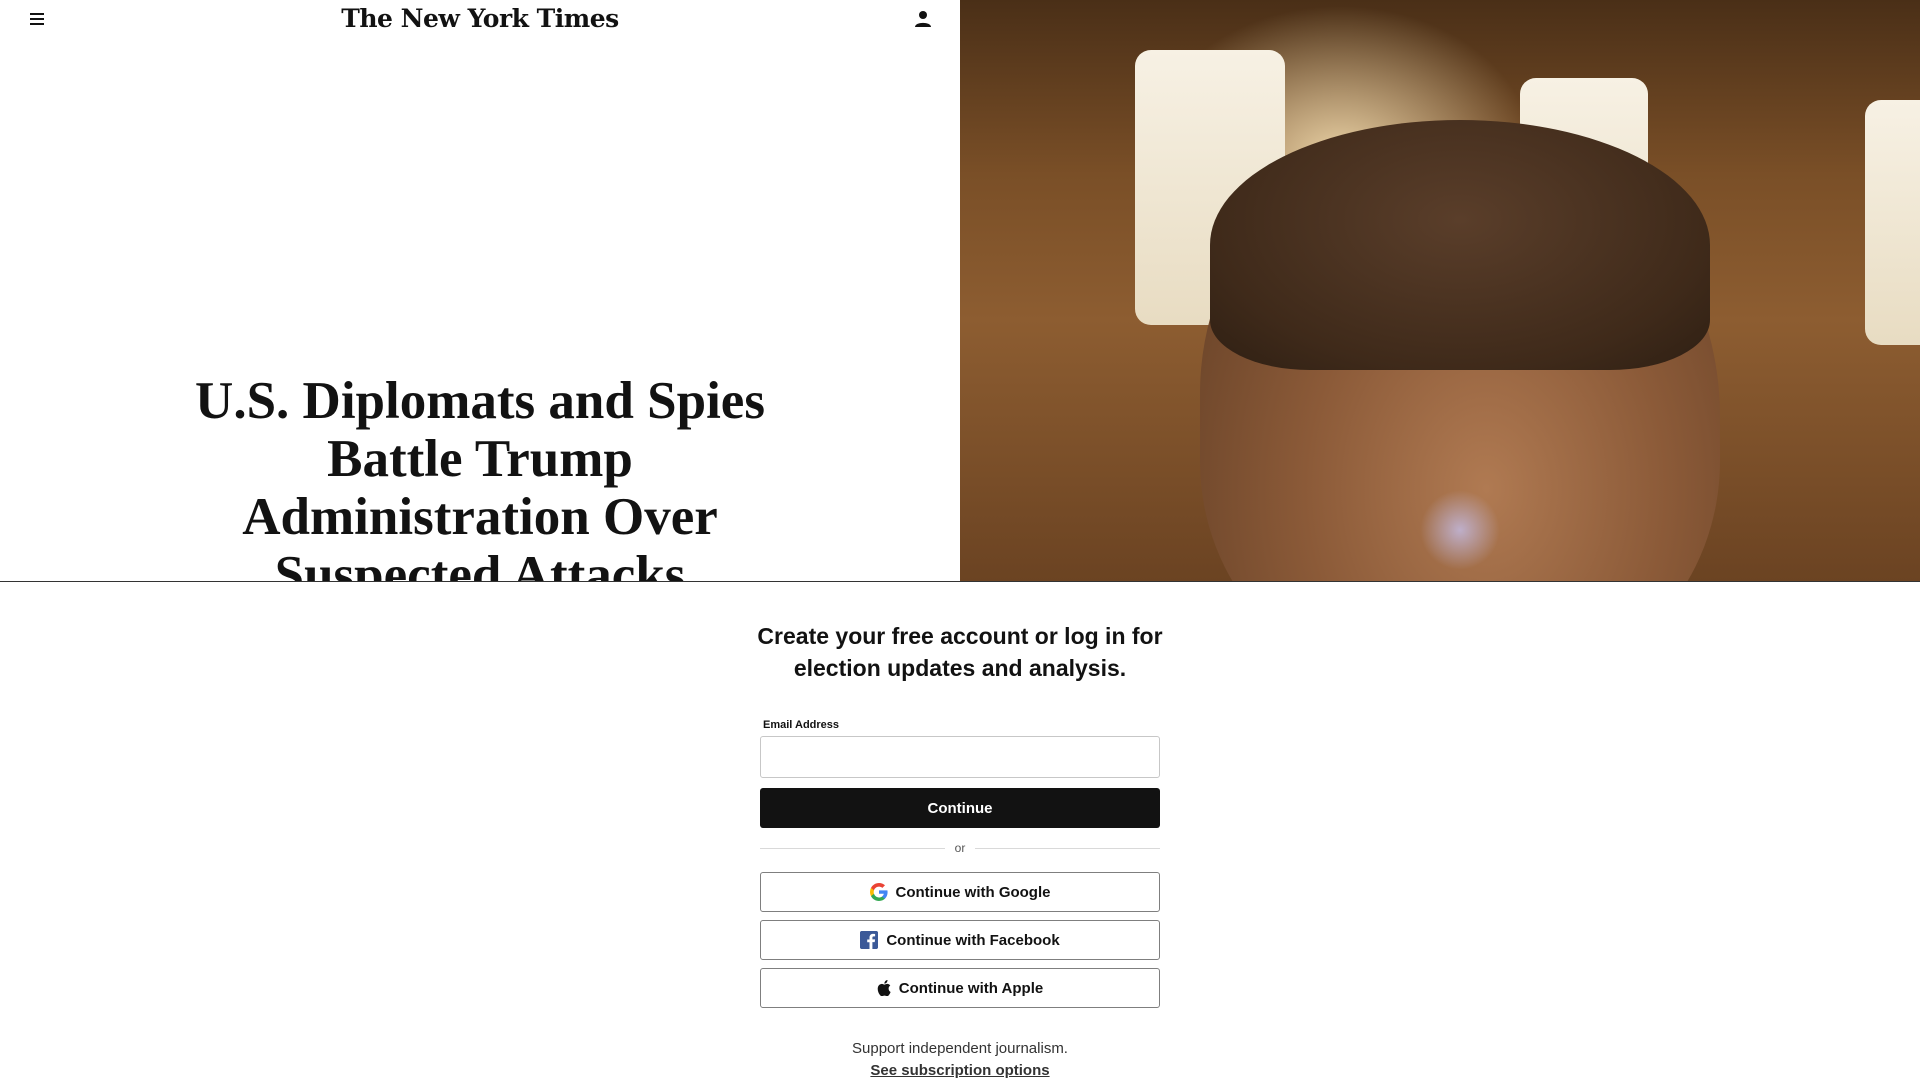  Describe the element at coordinates (923, 19) in the screenshot. I see `user-account-icon` at that location.